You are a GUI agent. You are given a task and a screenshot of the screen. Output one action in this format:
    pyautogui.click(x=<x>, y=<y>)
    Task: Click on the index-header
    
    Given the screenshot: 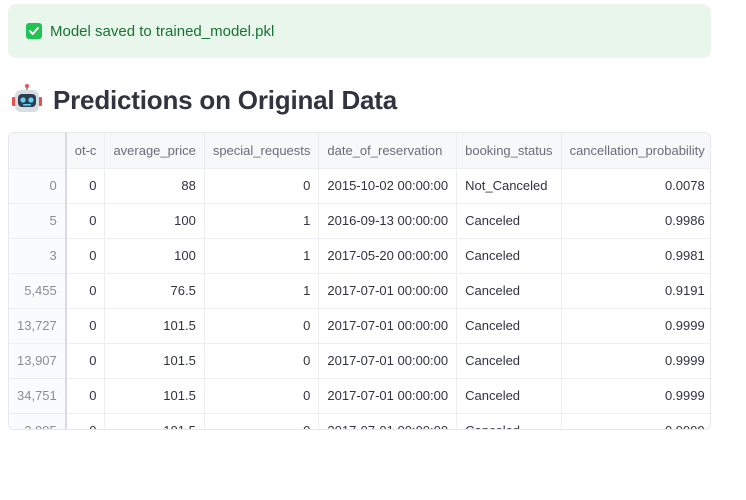 What is the action you would take?
    pyautogui.click(x=38, y=151)
    